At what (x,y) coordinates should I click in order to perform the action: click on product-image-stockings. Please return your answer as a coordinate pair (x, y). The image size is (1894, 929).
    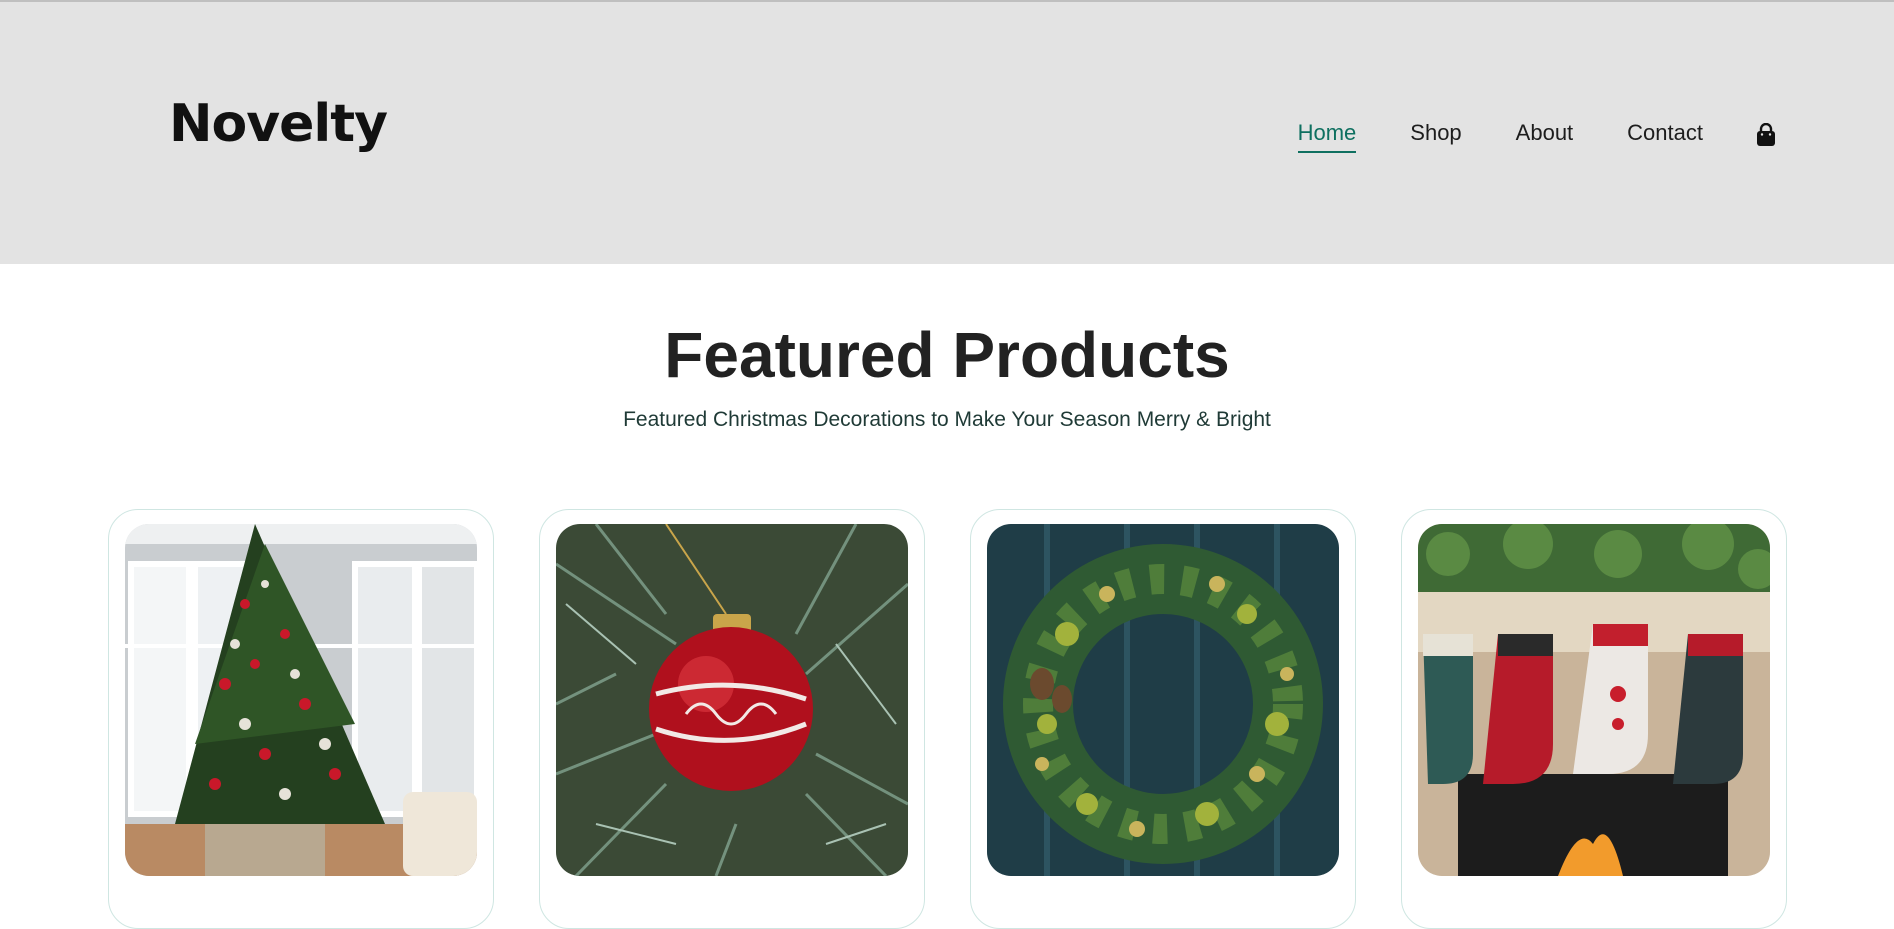
    Looking at the image, I should click on (1594, 700).